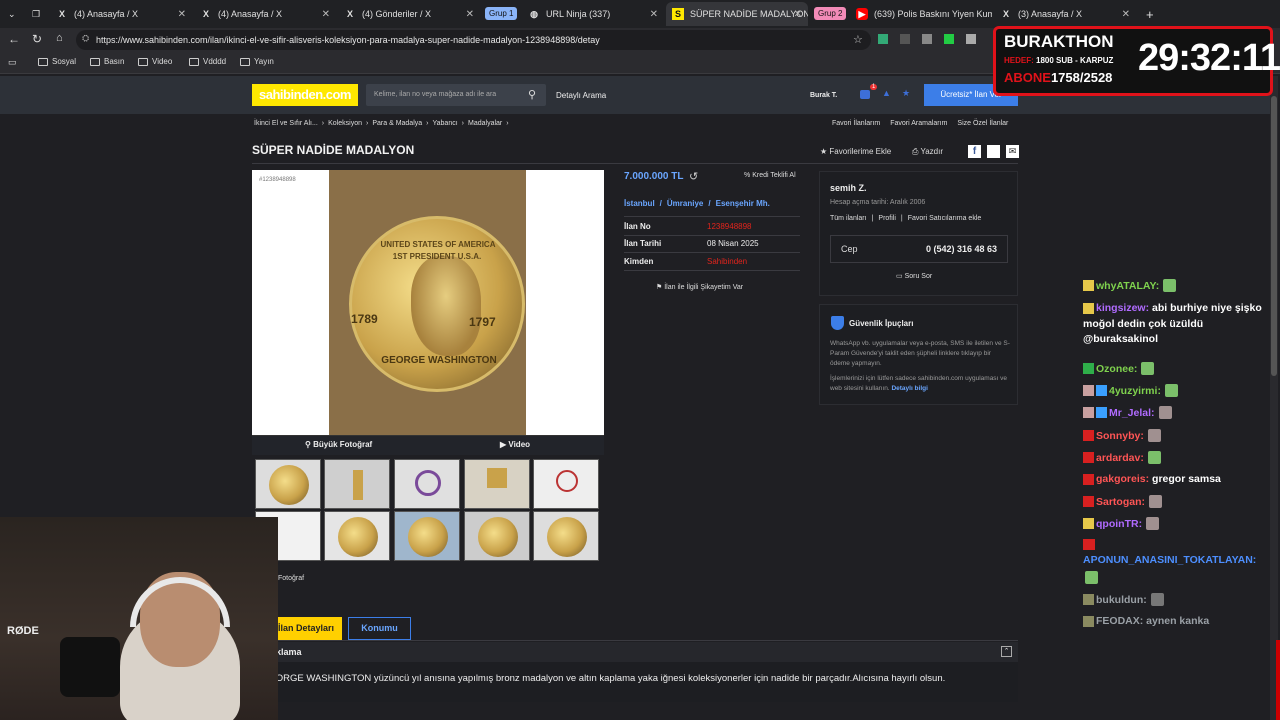 This screenshot has height=720, width=1280. I want to click on tab-1: X (4) Anasayfa / X ✕, so click(121, 14).